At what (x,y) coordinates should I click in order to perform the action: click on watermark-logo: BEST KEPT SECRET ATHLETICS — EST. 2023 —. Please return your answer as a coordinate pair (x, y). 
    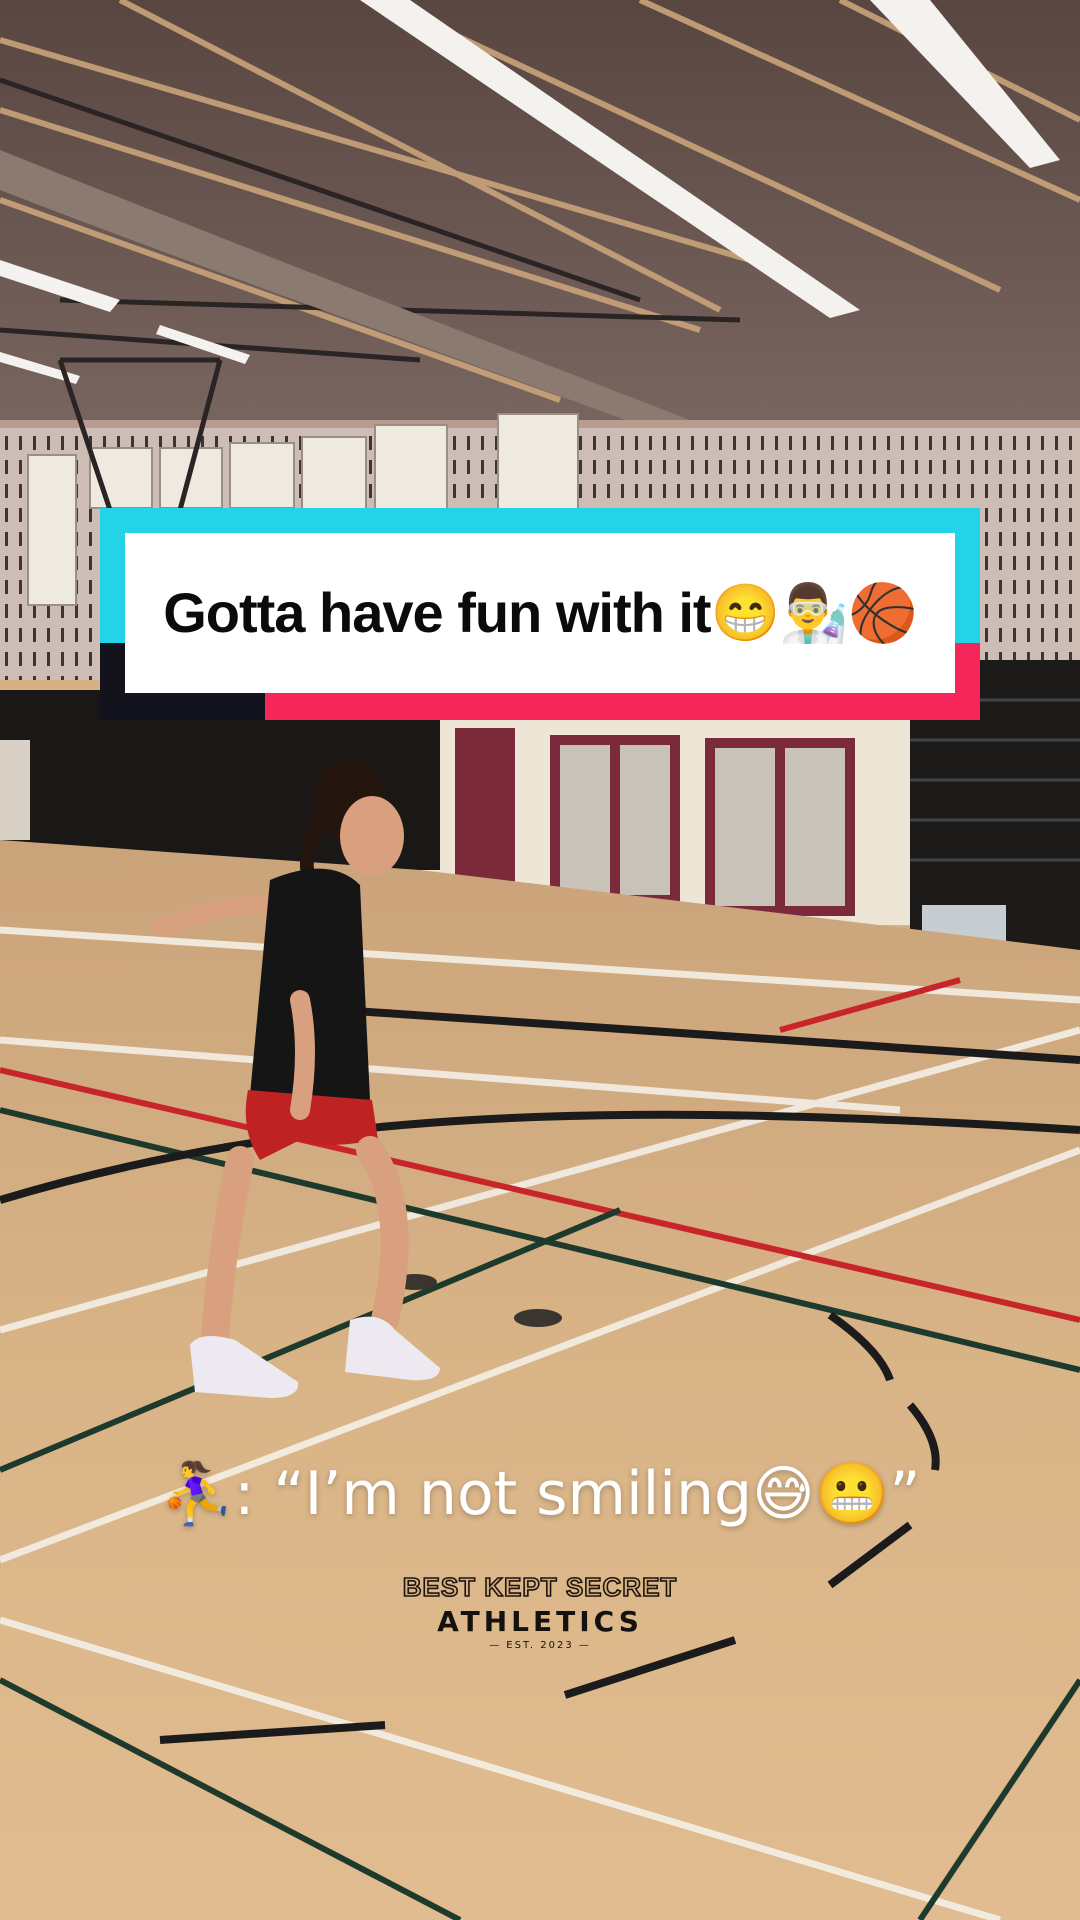
    Looking at the image, I should click on (540, 1611).